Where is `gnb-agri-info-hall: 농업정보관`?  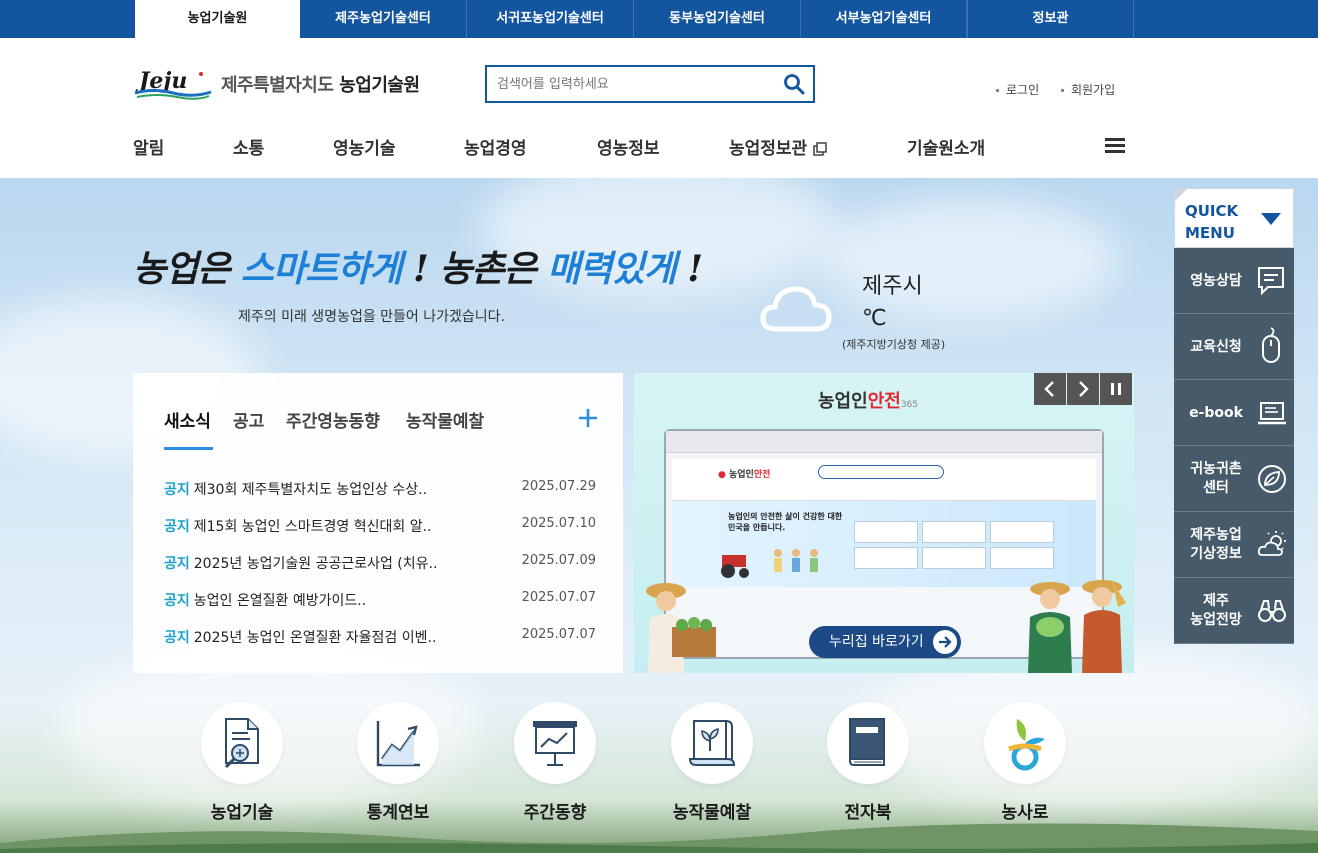 gnb-agri-info-hall: 농업정보관 is located at coordinates (778, 146).